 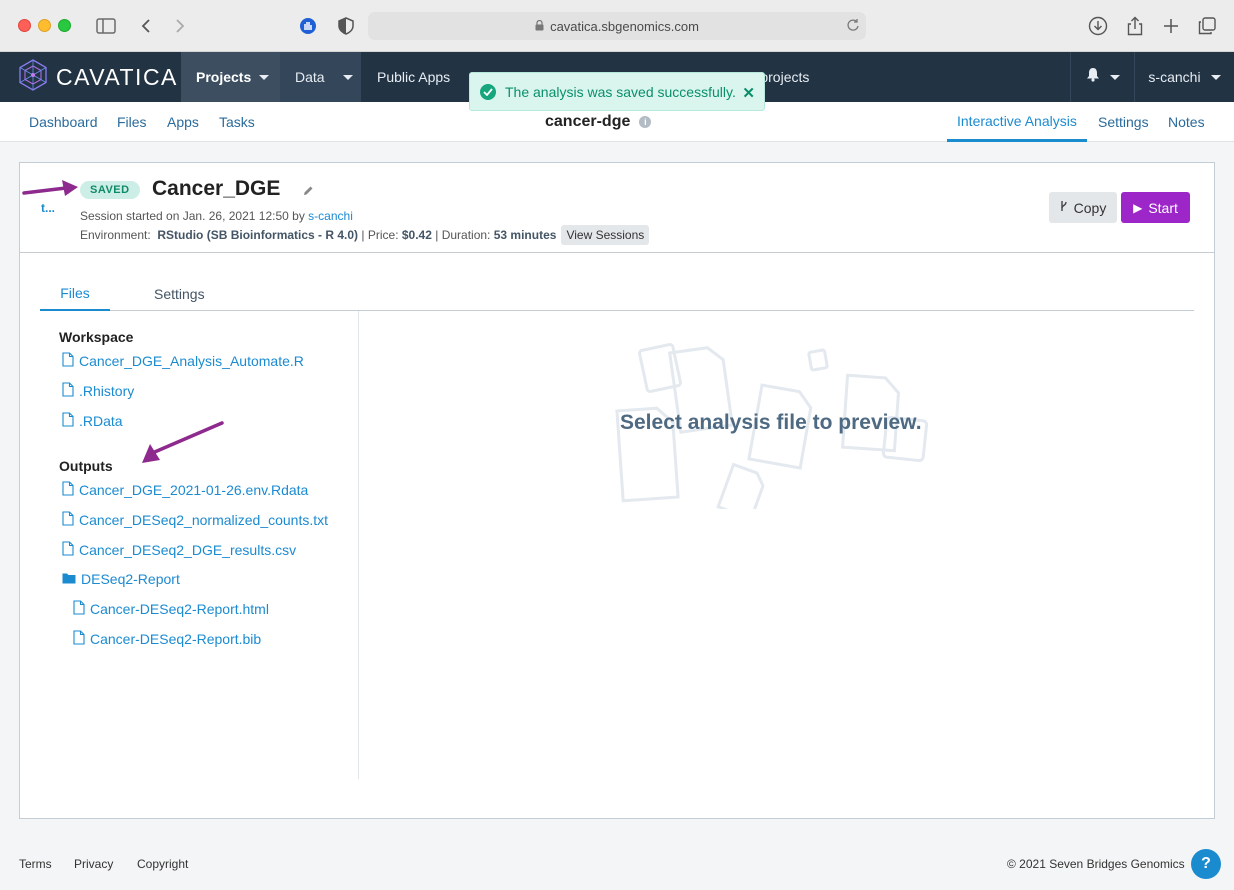 I want to click on shield-icon, so click(x=346, y=26).